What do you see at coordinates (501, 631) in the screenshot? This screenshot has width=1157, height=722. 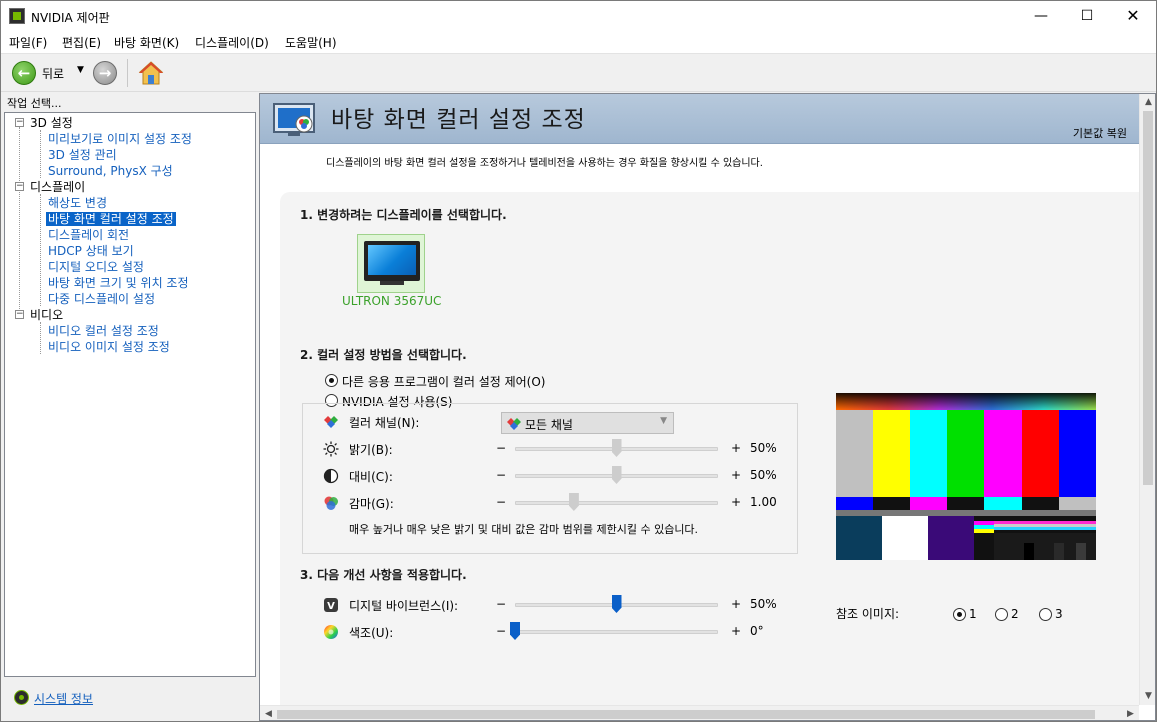 I see `hue-decrease: −` at bounding box center [501, 631].